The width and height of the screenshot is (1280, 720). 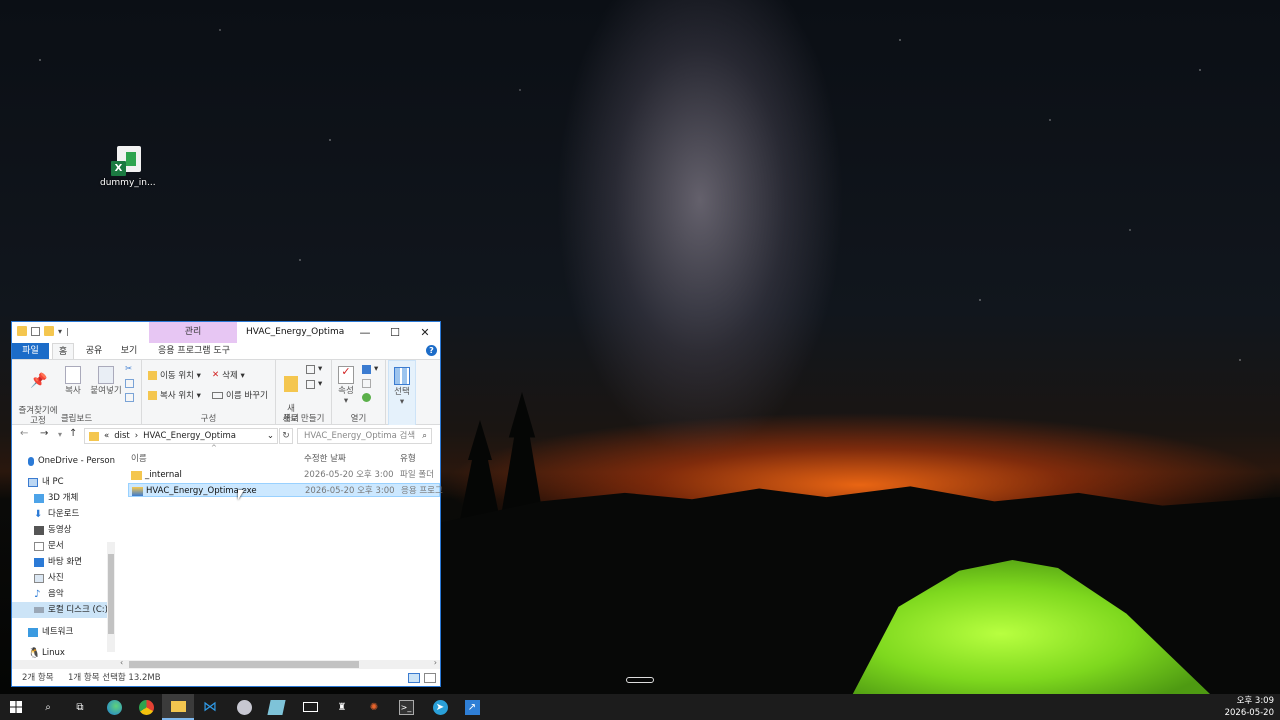 What do you see at coordinates (406, 707) in the screenshot?
I see `taskbar-terminal: >_` at bounding box center [406, 707].